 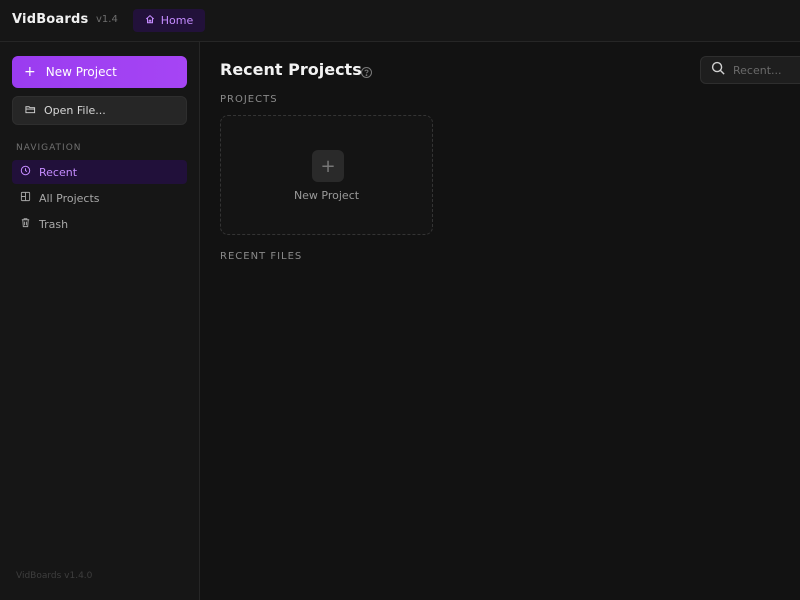 What do you see at coordinates (50, 19) in the screenshot?
I see `app-name: VidBoards` at bounding box center [50, 19].